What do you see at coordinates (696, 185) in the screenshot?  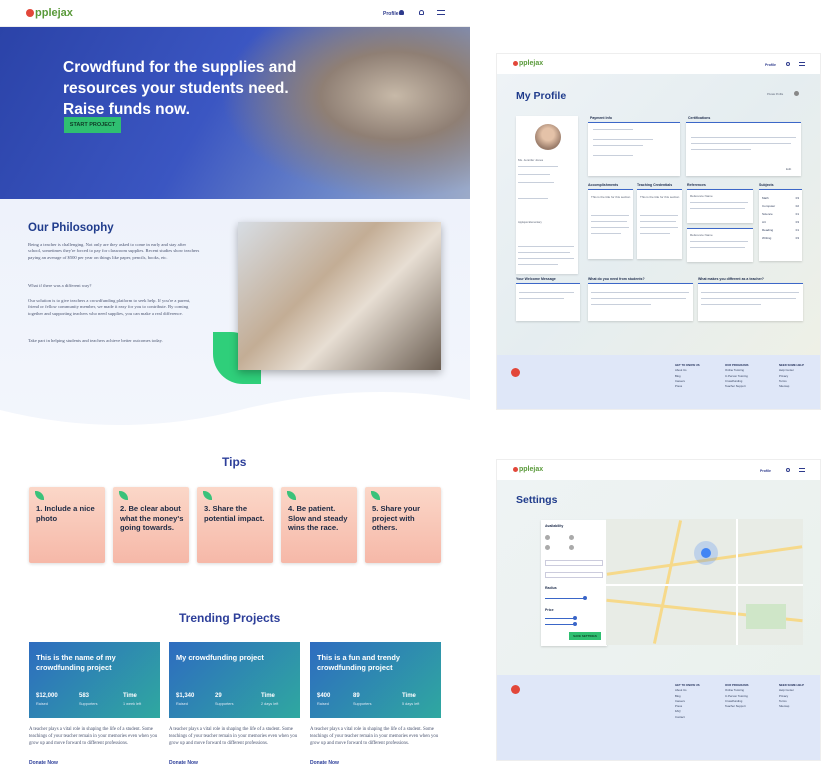 I see `card-title: References` at bounding box center [696, 185].